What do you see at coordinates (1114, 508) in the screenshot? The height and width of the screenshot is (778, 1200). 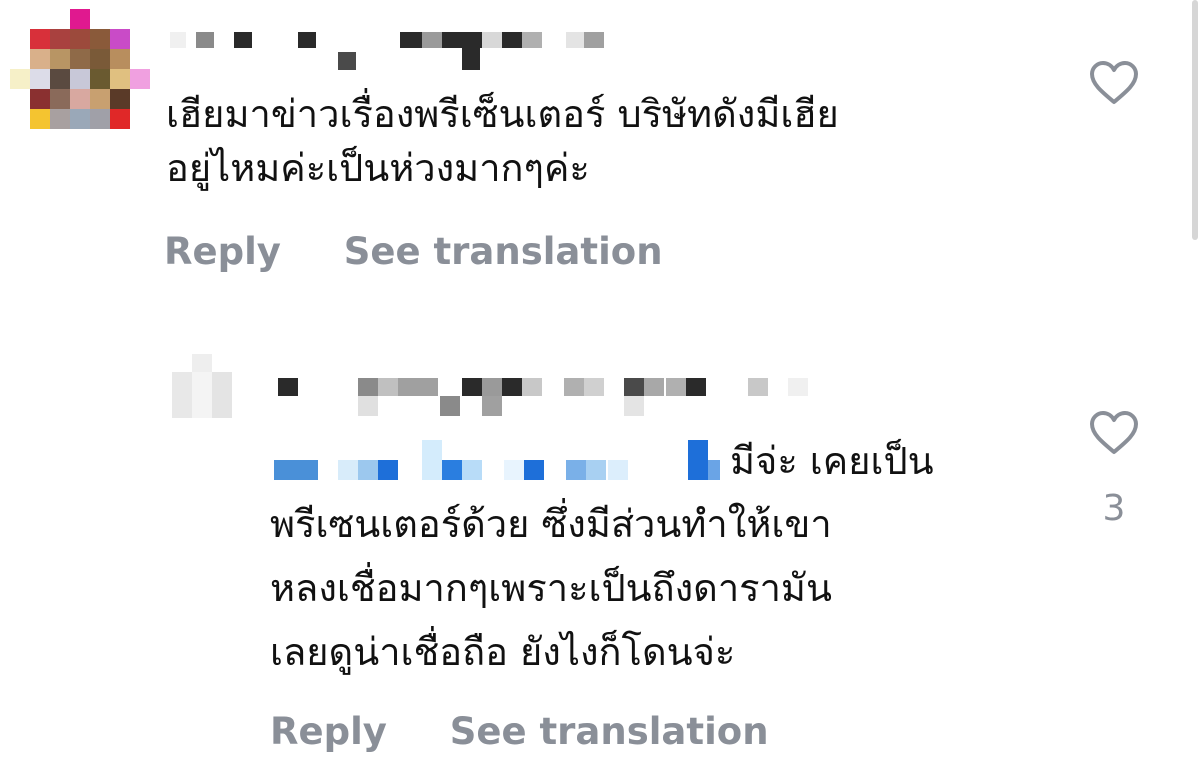 I see `like-count: 3` at bounding box center [1114, 508].